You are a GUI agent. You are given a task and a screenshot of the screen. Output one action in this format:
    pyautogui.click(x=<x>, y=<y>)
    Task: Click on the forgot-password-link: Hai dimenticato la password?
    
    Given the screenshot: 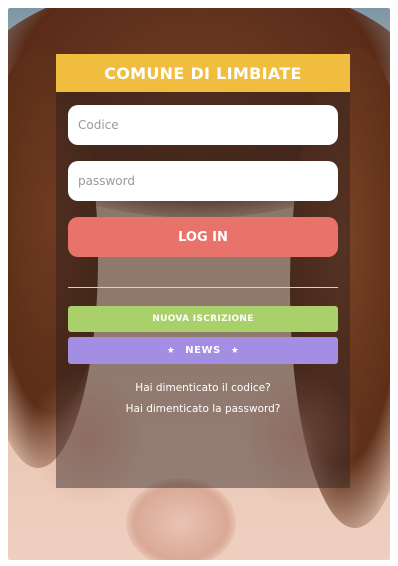 What is the action you would take?
    pyautogui.click(x=203, y=409)
    